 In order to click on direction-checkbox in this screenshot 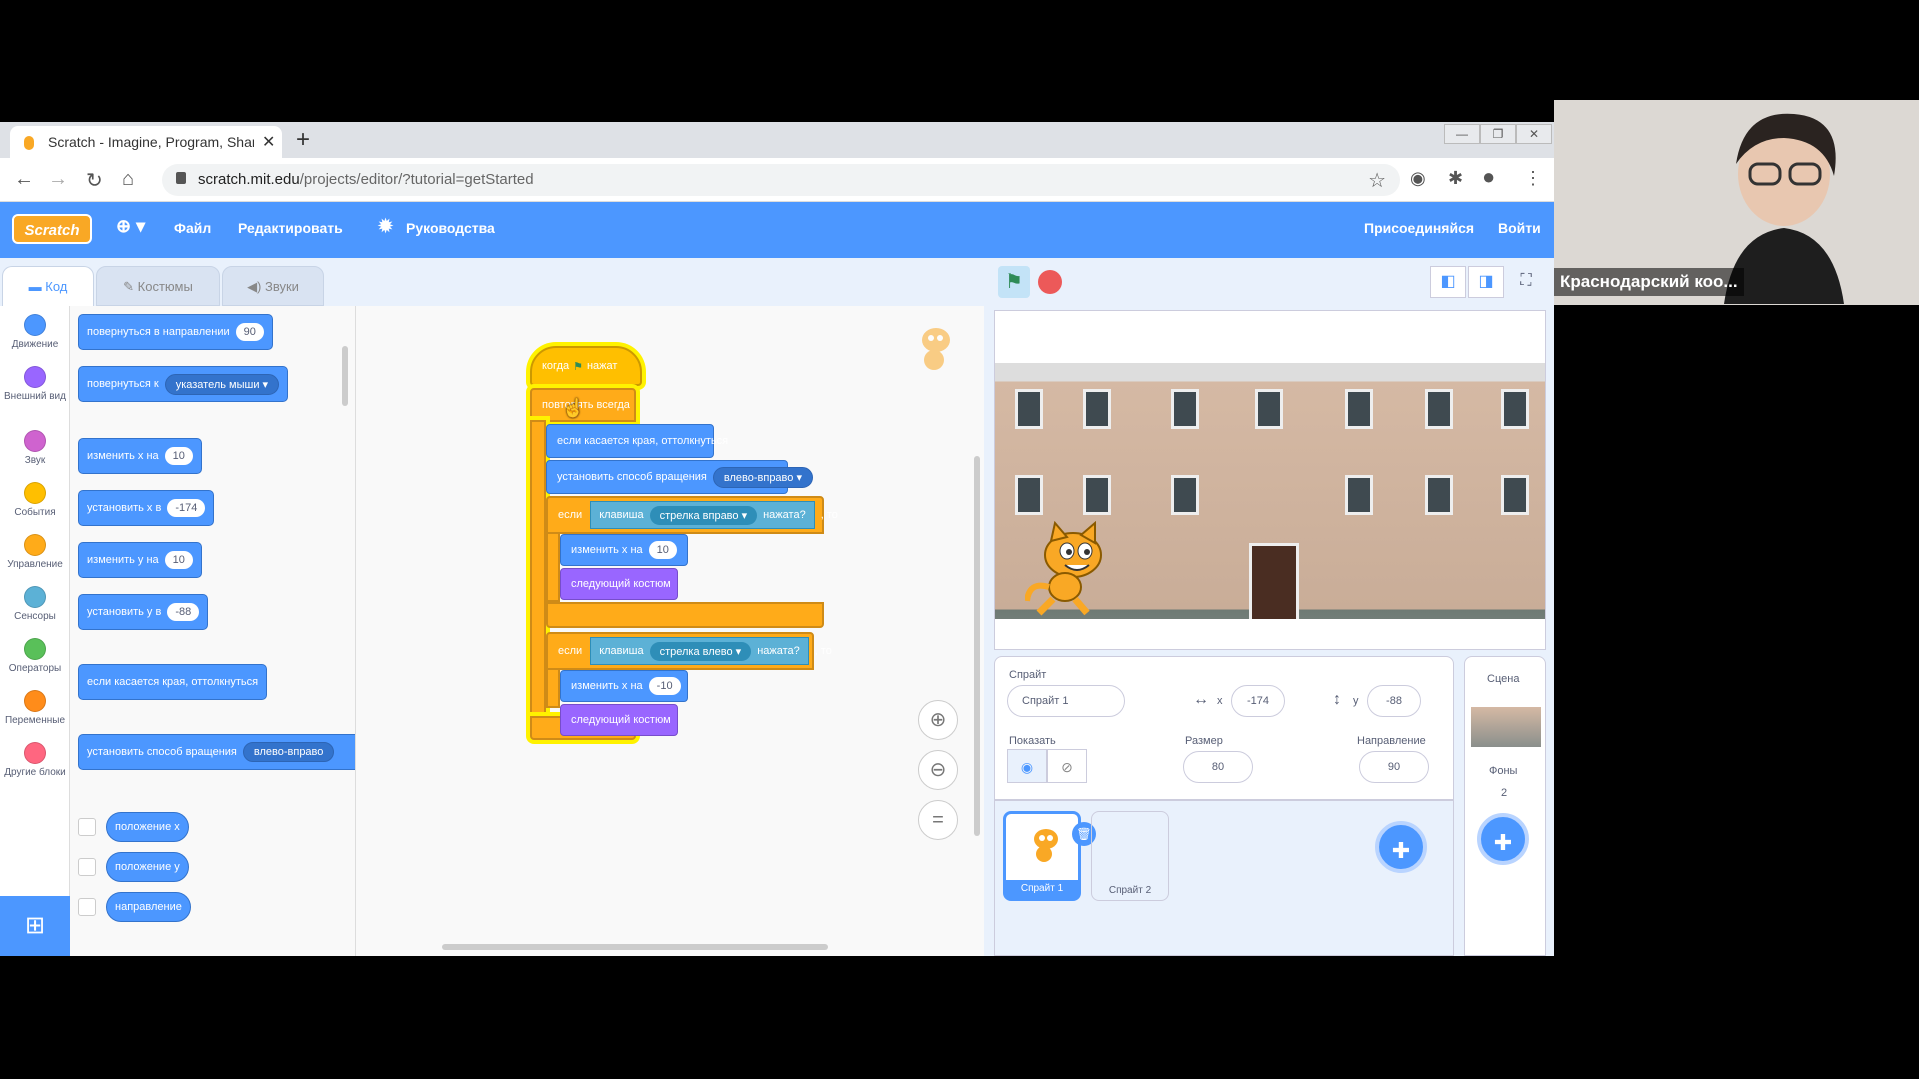, I will do `click(87, 907)`.